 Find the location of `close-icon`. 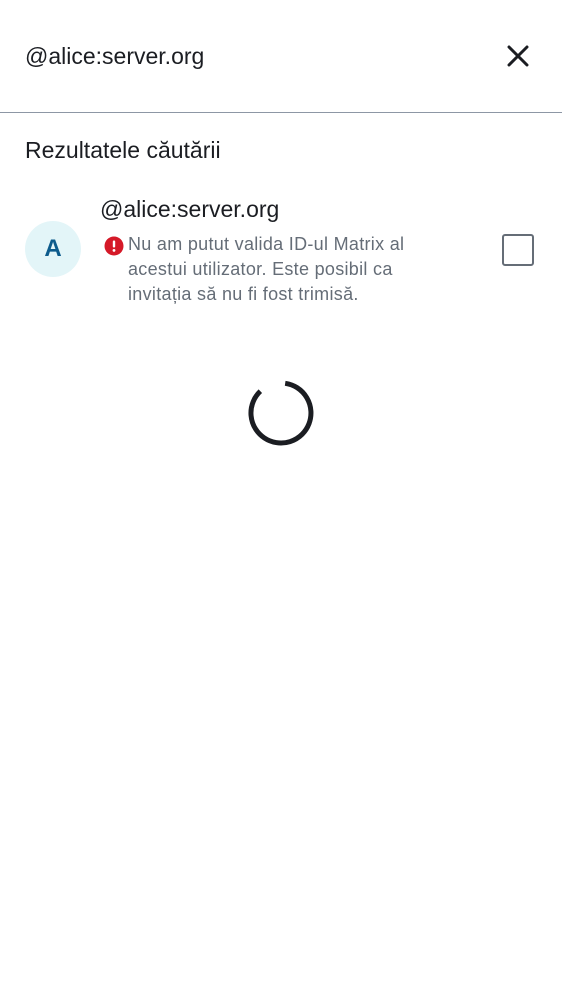

close-icon is located at coordinates (518, 56).